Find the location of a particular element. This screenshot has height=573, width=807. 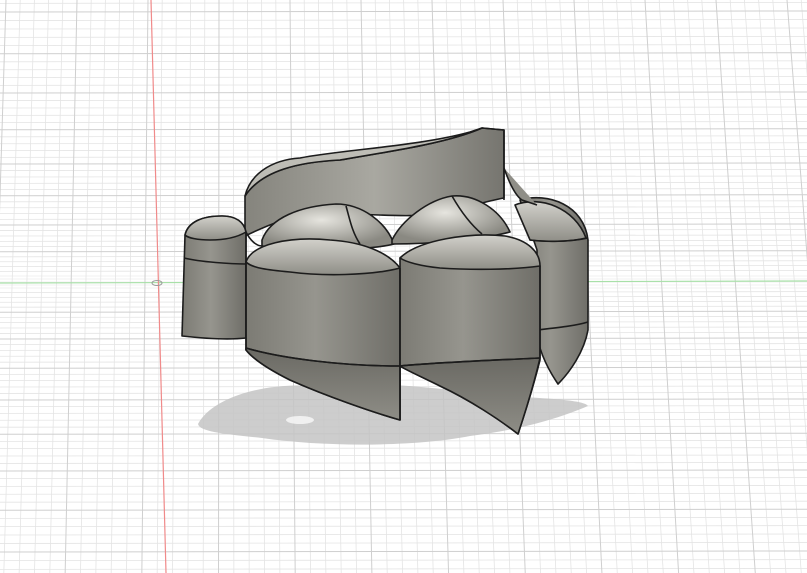

lobe-back-left is located at coordinates (214, 277).